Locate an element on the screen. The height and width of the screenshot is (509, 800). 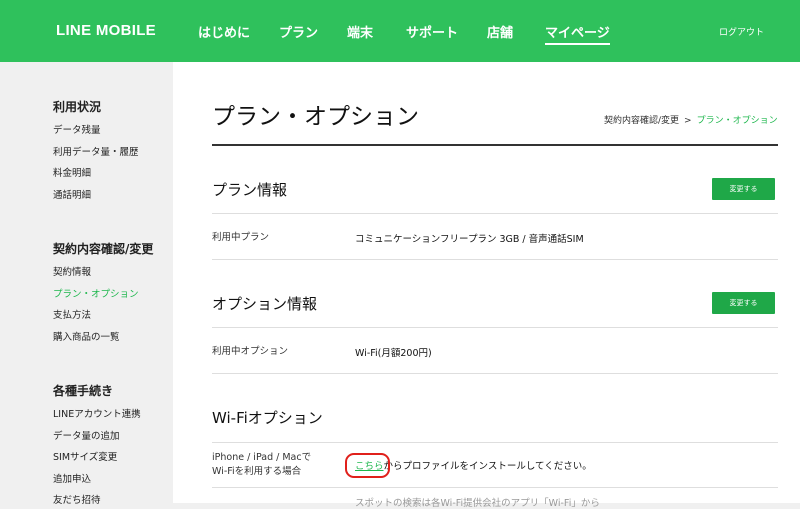
option-row-divider is located at coordinates (495, 373).